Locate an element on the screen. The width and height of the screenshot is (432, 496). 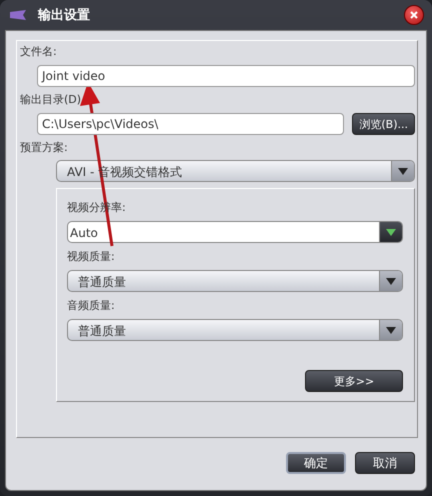
ok-button: 确定 is located at coordinates (316, 463).